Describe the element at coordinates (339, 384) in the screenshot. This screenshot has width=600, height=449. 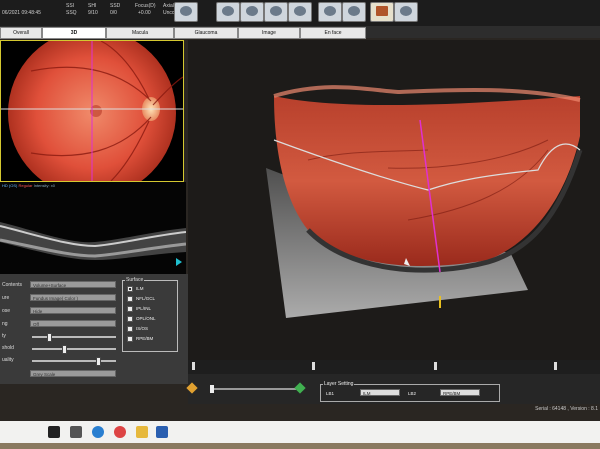
I see `layer-setting-title: Layer Setting` at that location.